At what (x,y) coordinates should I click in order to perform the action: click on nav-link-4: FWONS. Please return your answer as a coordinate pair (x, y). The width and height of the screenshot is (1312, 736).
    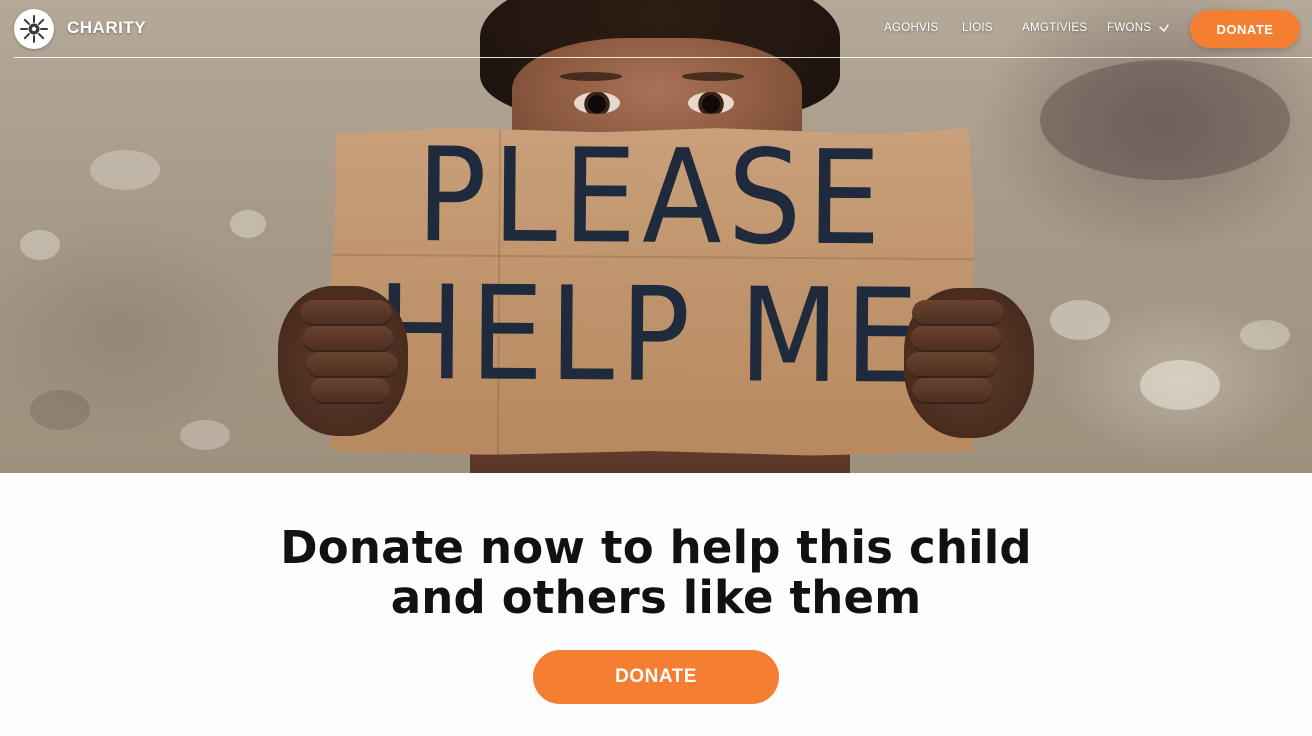
    Looking at the image, I should click on (1129, 28).